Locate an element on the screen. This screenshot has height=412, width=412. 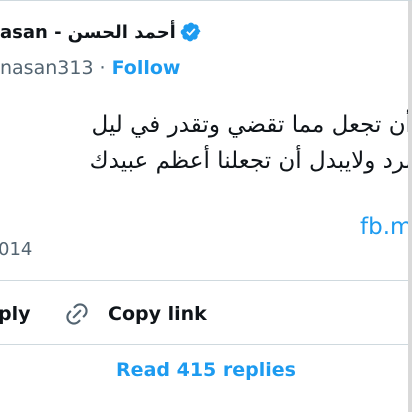
divider-top is located at coordinates (206, 280).